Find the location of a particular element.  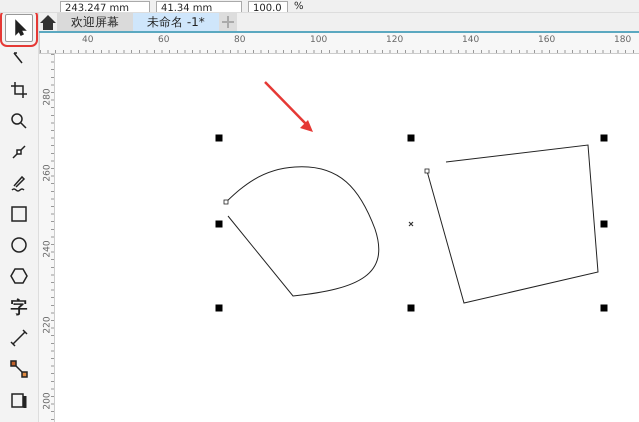

arrow-icon is located at coordinates (288, 106).